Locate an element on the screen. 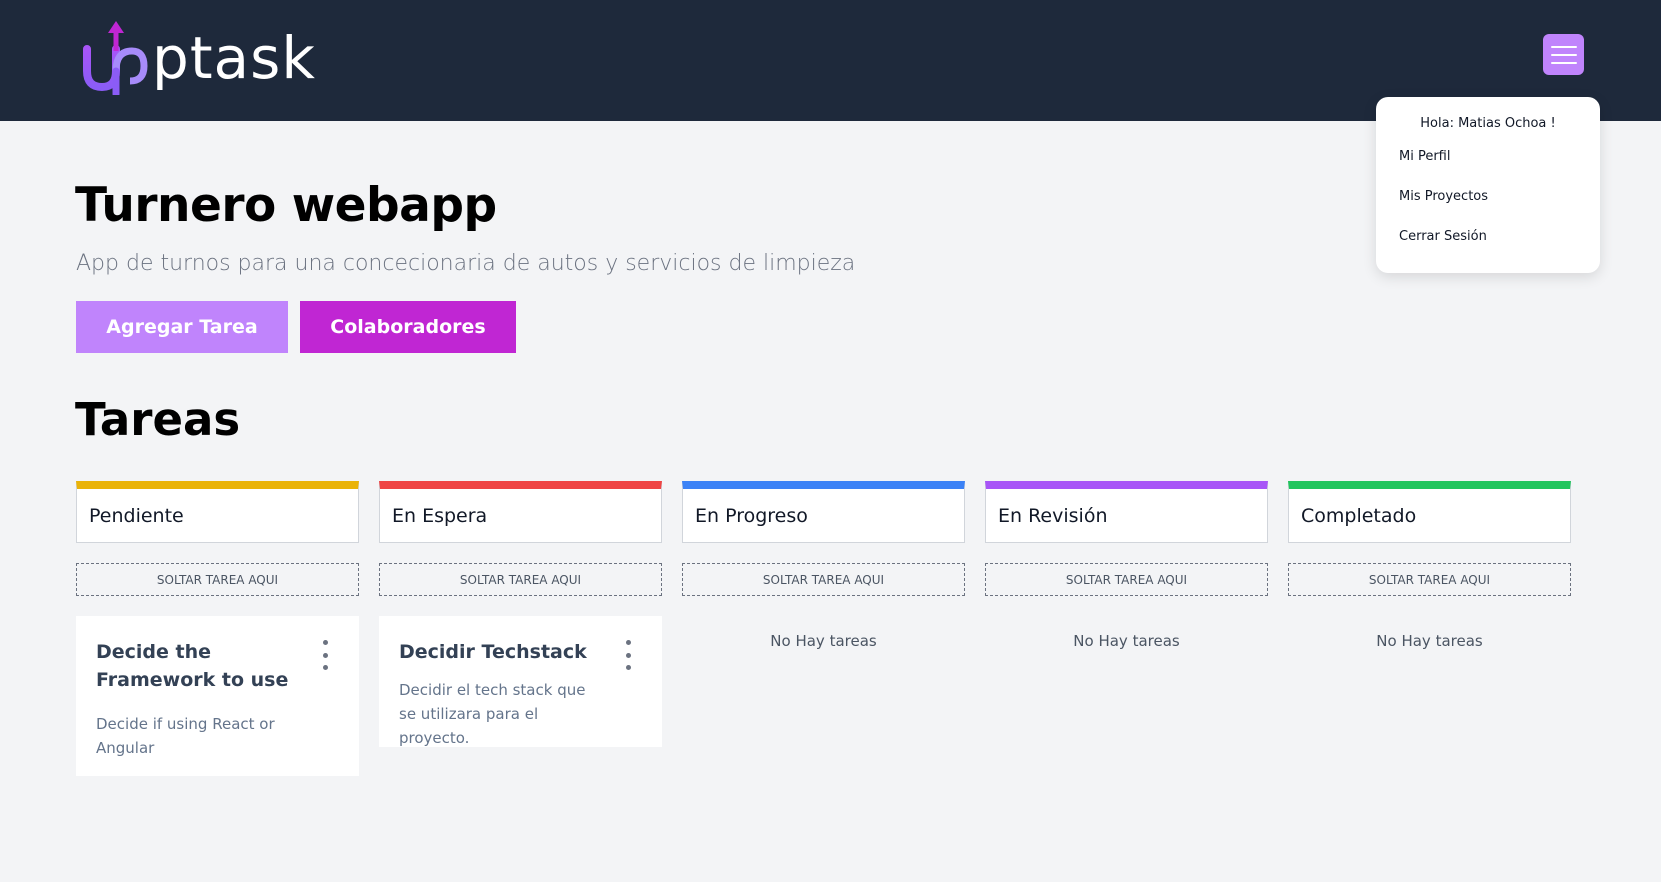  menu-item-projects: Mis Proyectos is located at coordinates (1443, 196).